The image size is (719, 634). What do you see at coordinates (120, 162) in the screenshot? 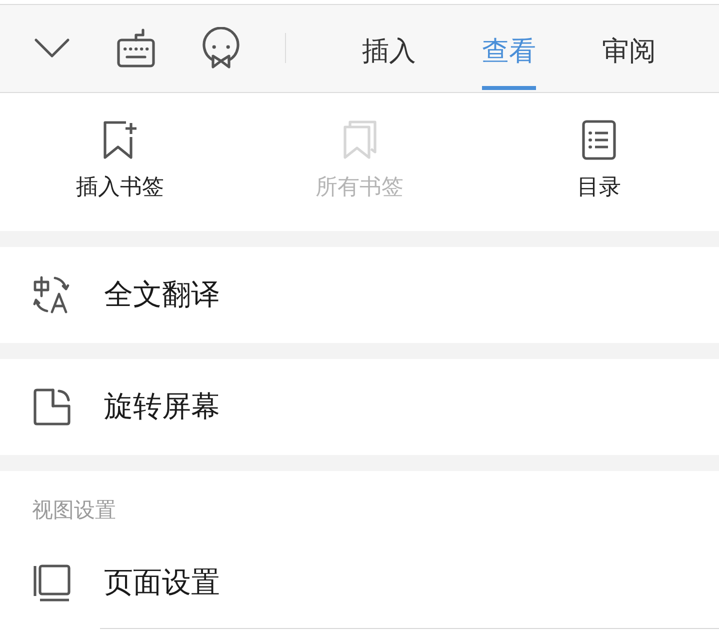
I see `tool-button: 插入书签` at bounding box center [120, 162].